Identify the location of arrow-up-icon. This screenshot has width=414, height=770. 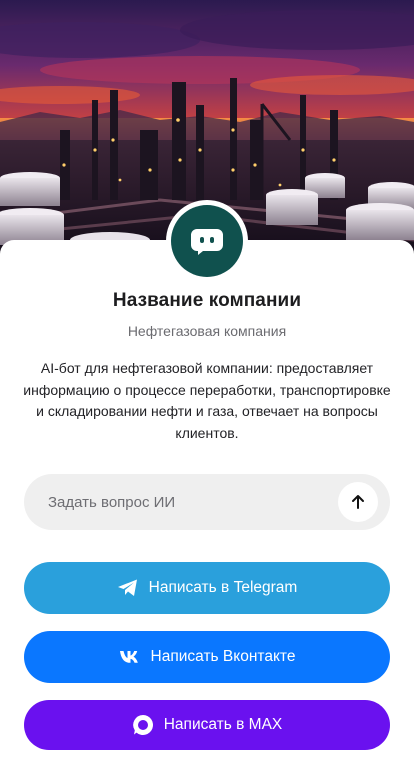
(358, 502).